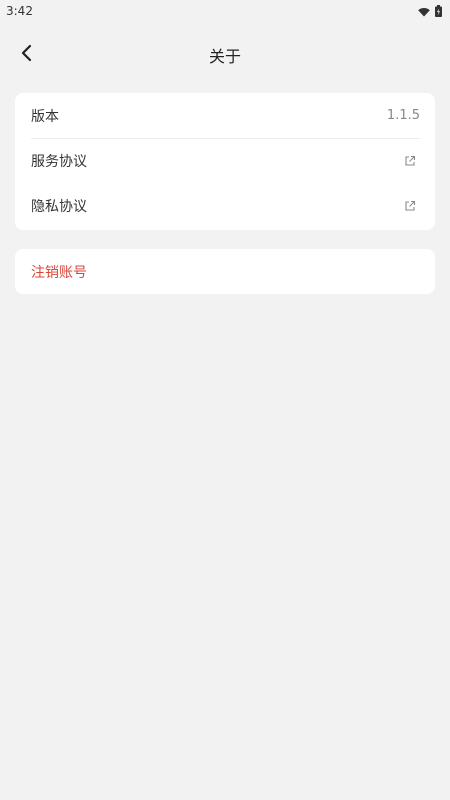 This screenshot has width=450, height=800. I want to click on delete-account-label: 注销账号, so click(59, 272).